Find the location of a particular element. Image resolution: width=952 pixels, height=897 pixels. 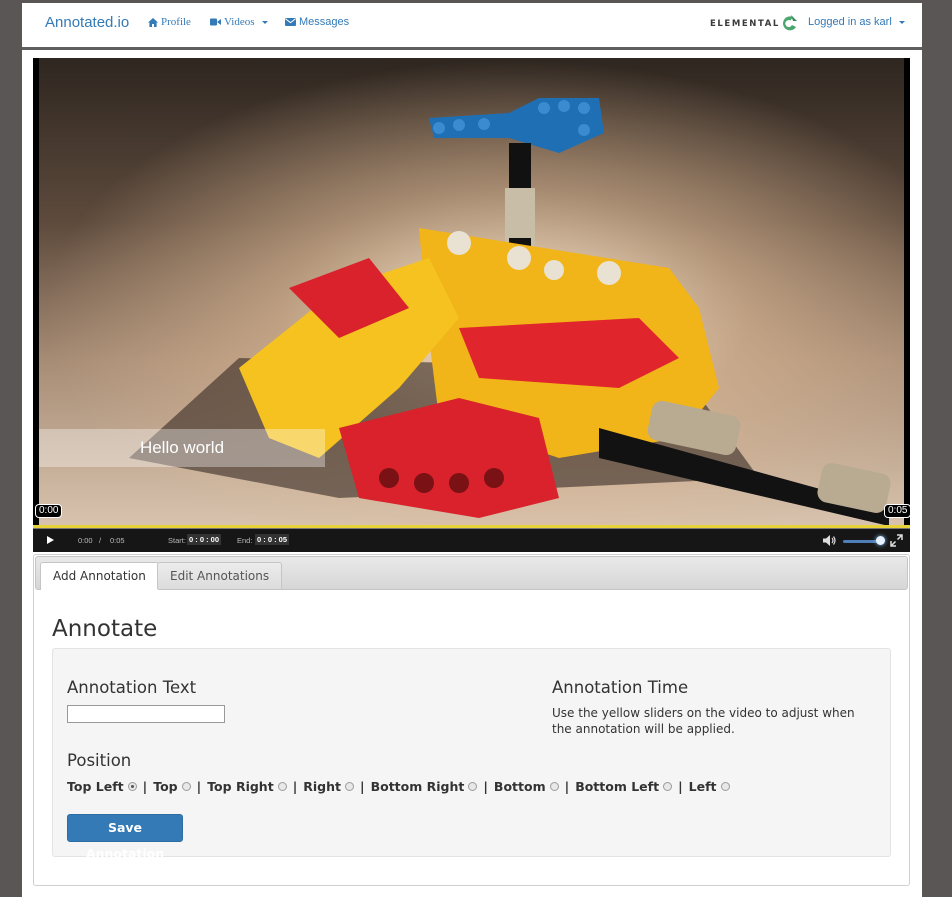

annotation-overlay: Hello world is located at coordinates (182, 448).